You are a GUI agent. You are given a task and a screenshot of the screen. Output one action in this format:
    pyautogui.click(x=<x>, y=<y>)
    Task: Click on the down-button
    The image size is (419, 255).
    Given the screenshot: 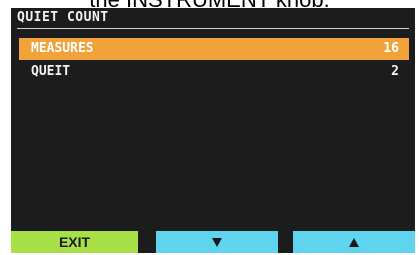 What is the action you would take?
    pyautogui.click(x=217, y=242)
    